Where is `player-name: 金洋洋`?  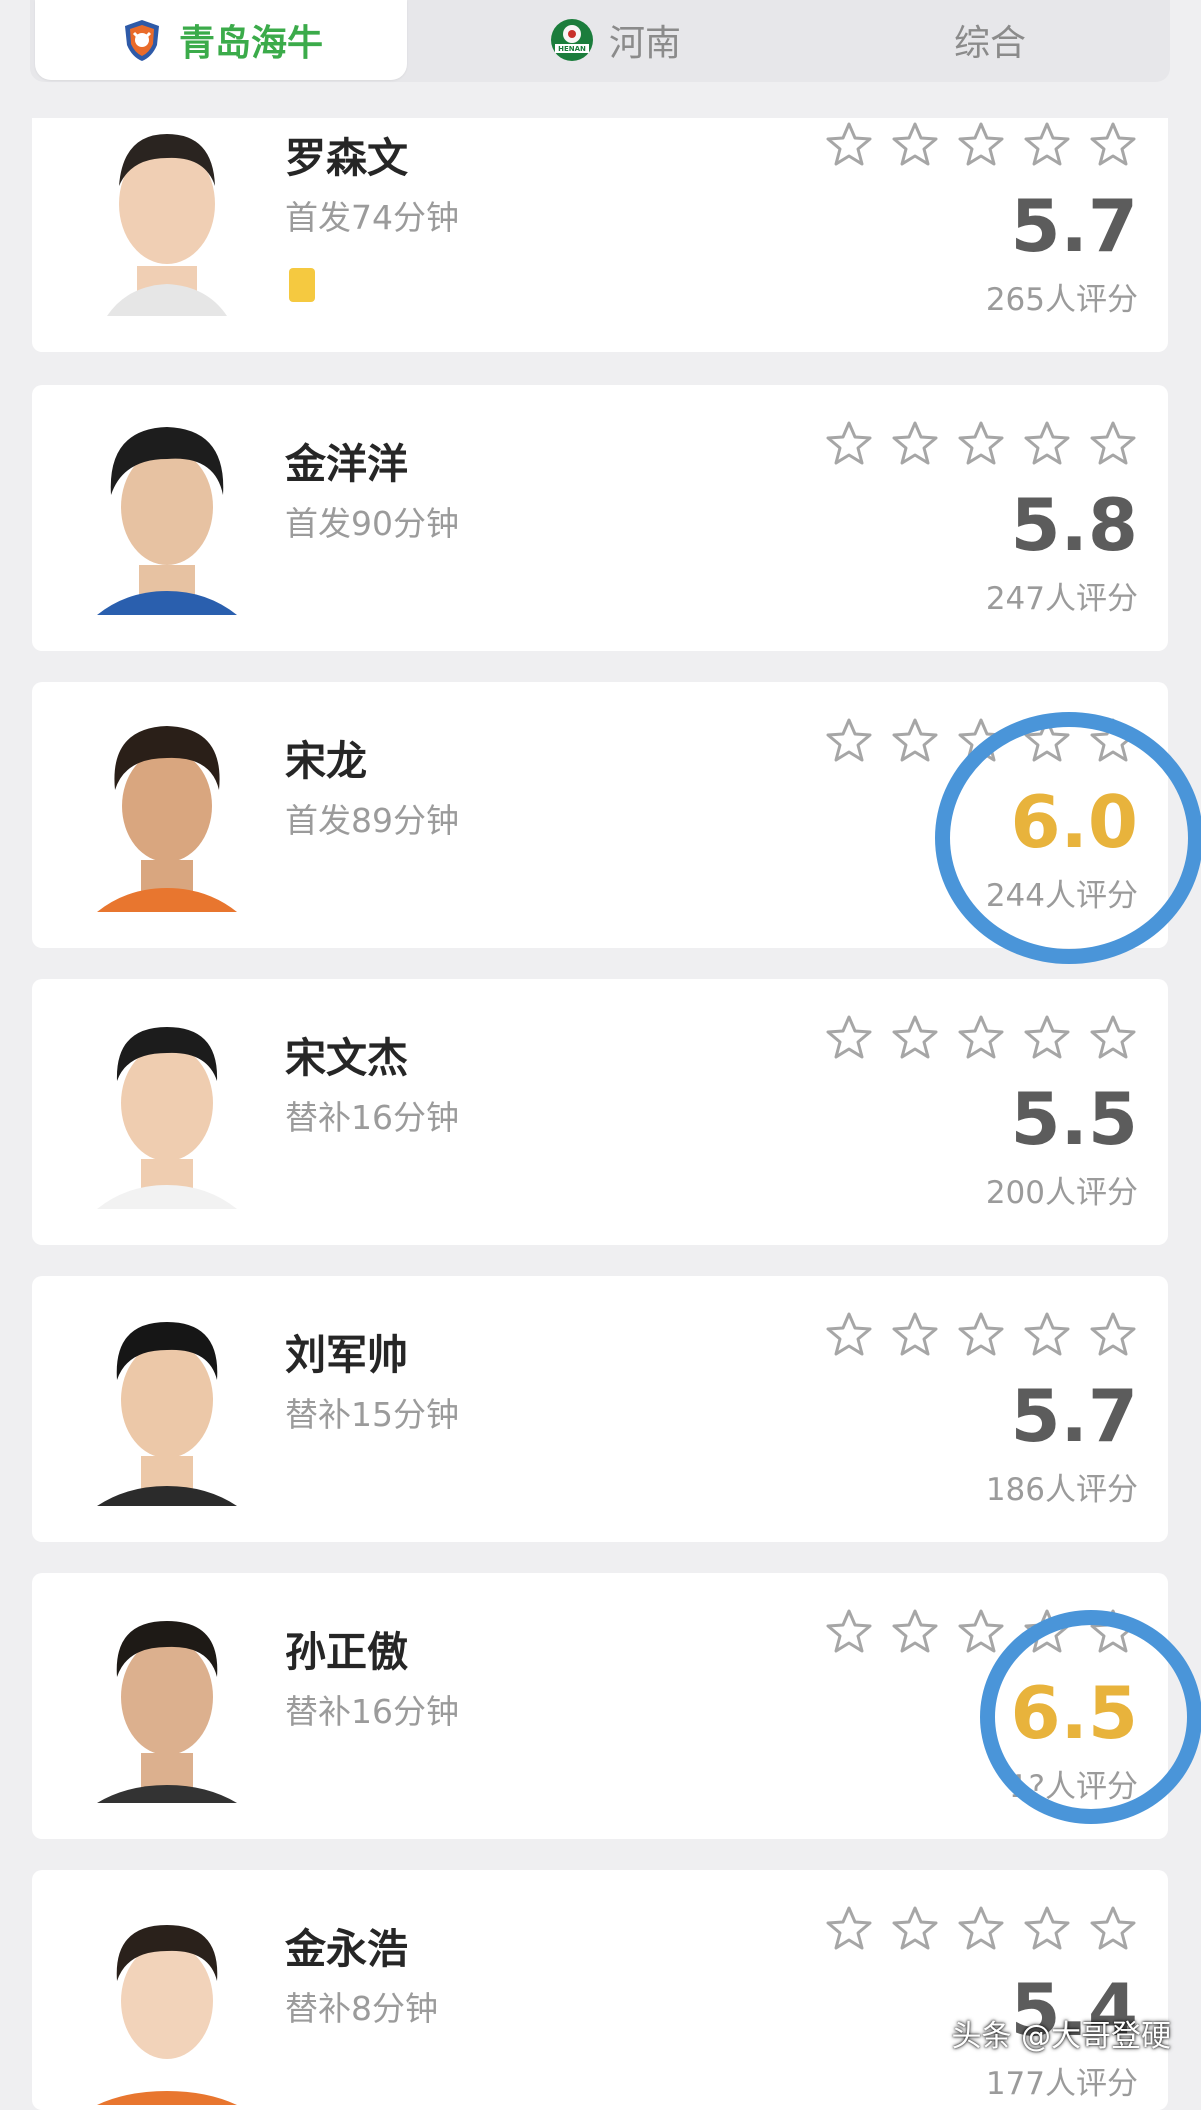
player-name: 金洋洋 is located at coordinates (346, 464).